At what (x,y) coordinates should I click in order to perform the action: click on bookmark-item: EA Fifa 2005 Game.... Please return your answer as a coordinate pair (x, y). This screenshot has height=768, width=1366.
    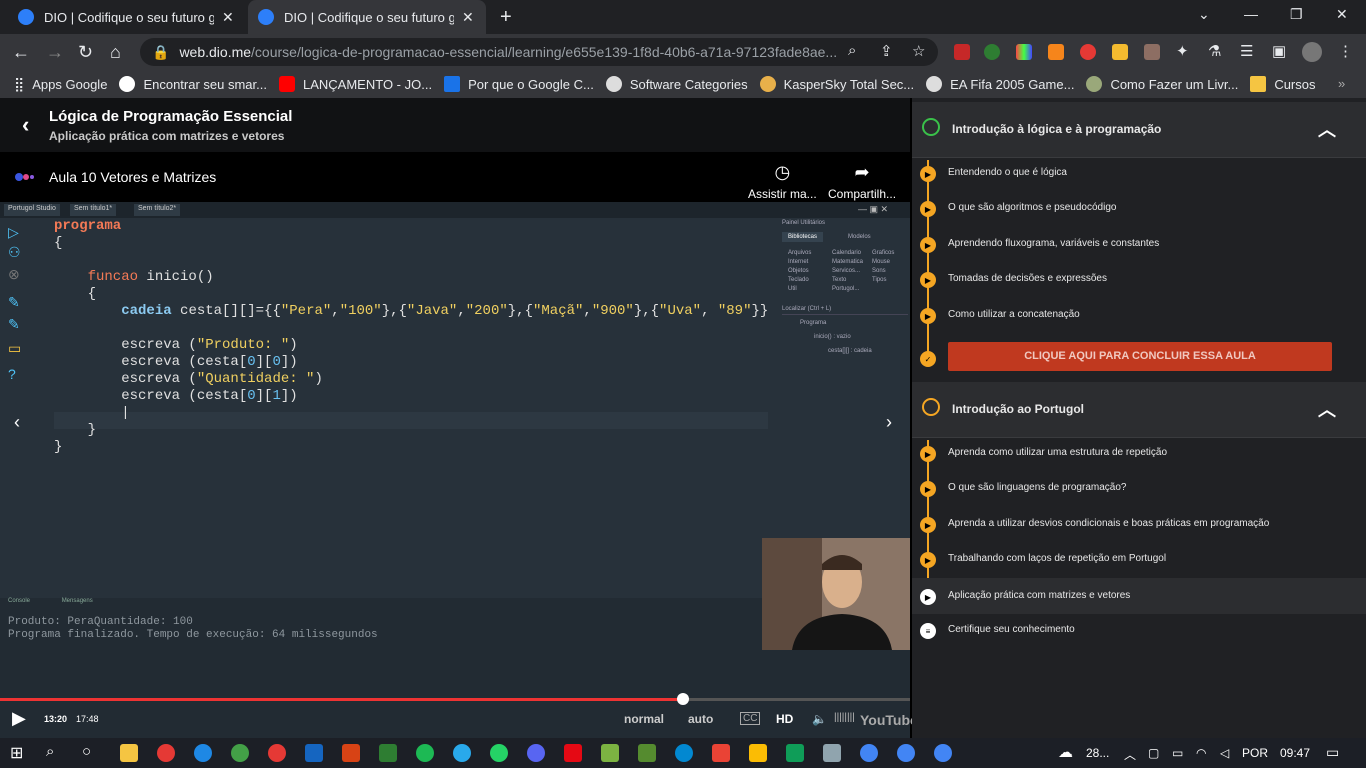
    Looking at the image, I should click on (1000, 84).